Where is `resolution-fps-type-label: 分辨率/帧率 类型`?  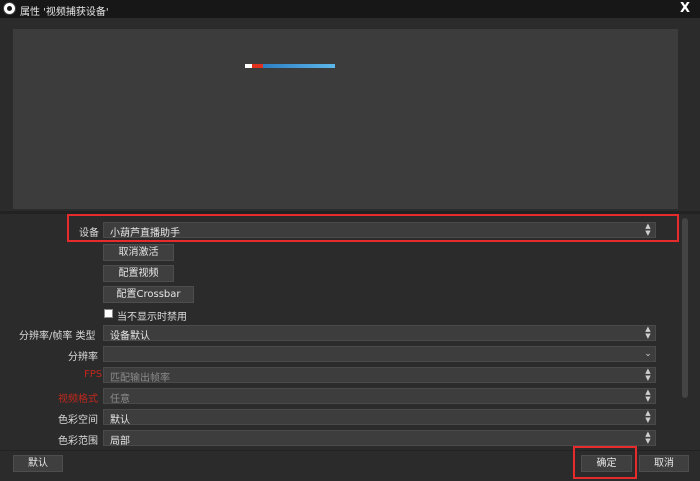 resolution-fps-type-label: 分辨率/帧率 类型 is located at coordinates (57, 336).